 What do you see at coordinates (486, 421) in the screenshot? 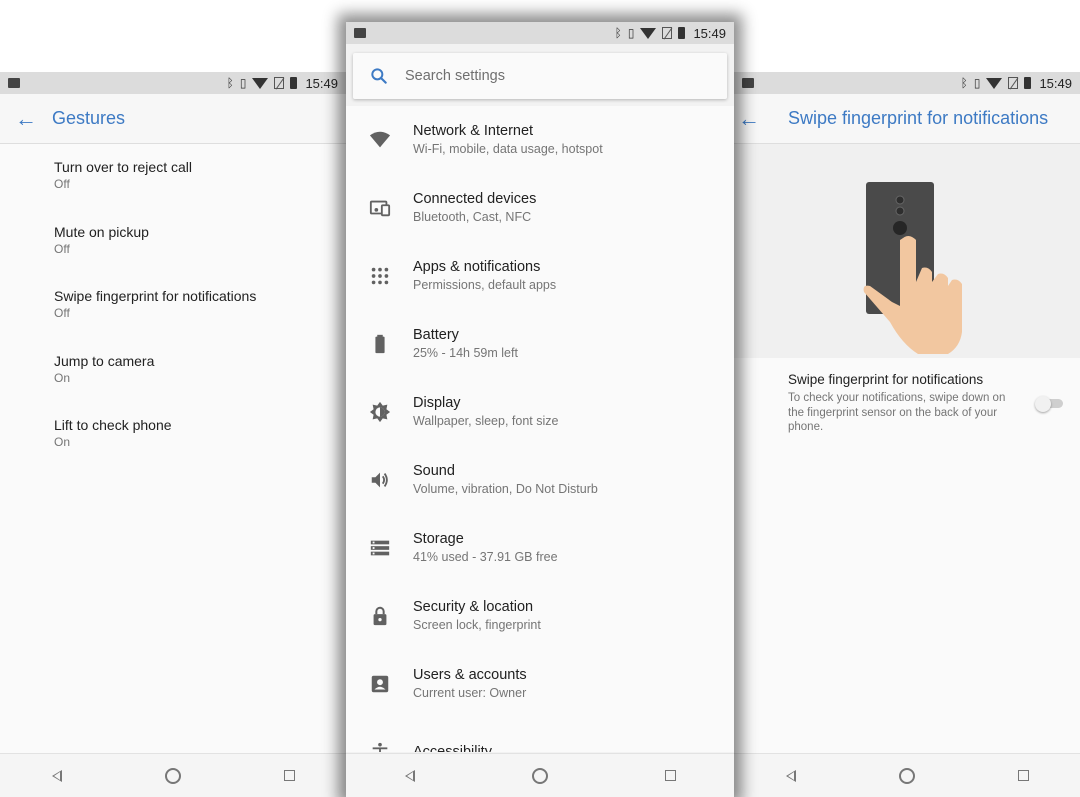
I see `setting-subtitle: Wallpaper, sleep, font size` at bounding box center [486, 421].